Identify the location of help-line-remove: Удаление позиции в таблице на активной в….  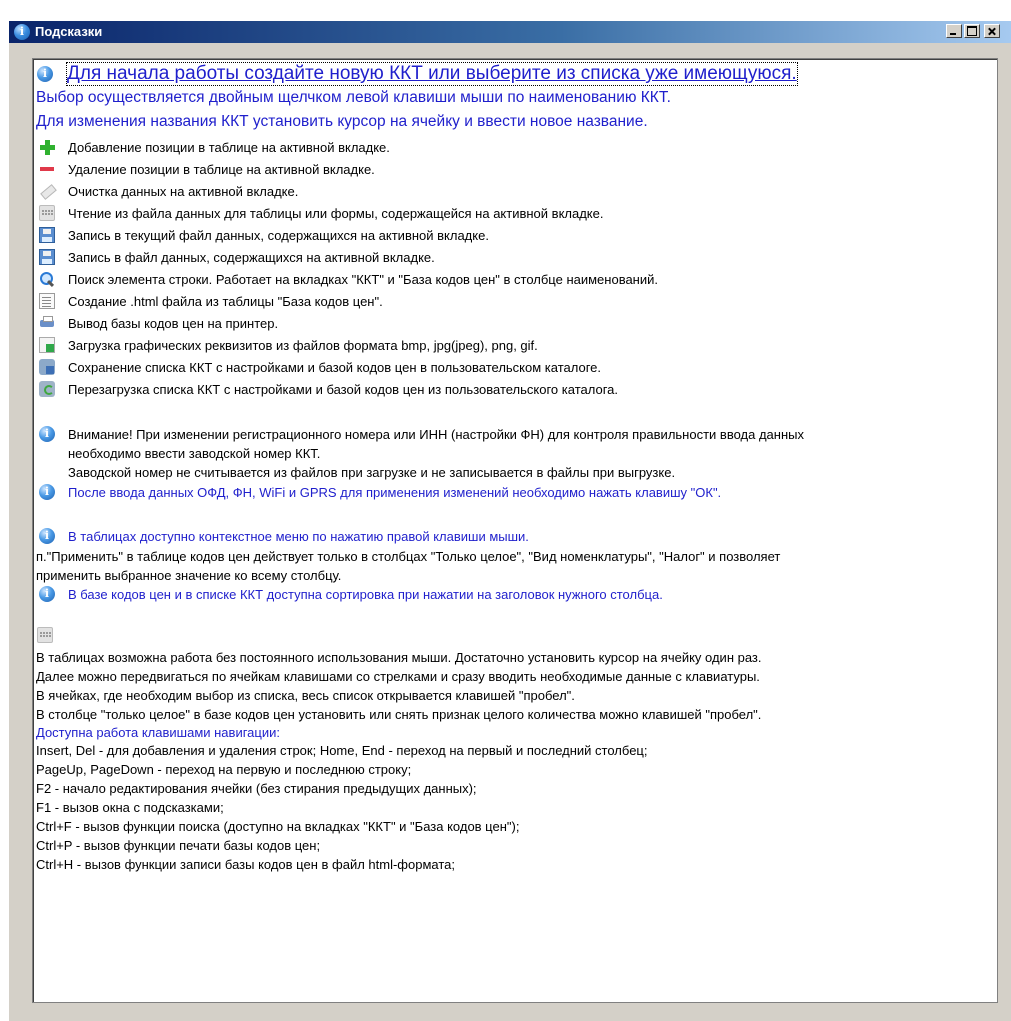
(221, 169).